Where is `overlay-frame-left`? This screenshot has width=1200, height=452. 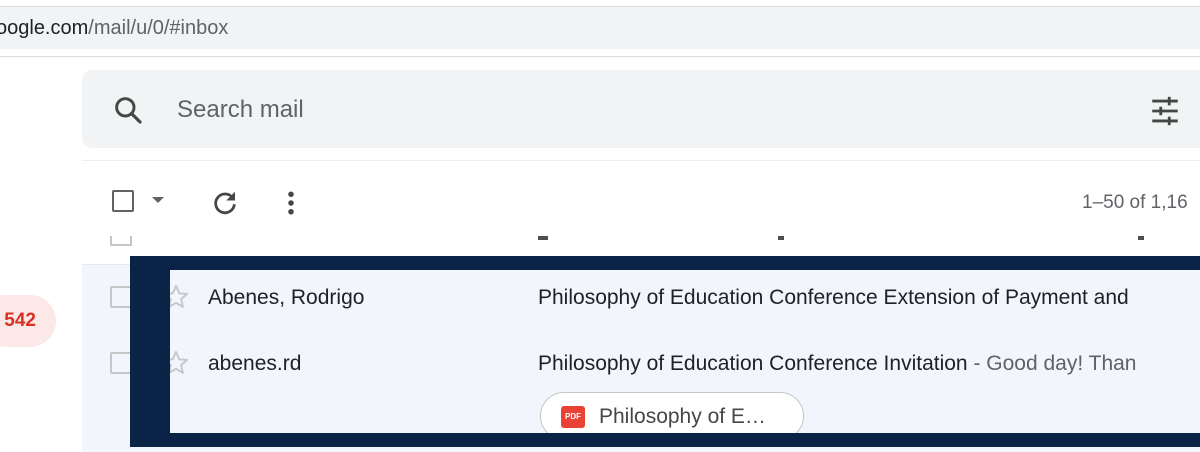 overlay-frame-left is located at coordinates (150, 351).